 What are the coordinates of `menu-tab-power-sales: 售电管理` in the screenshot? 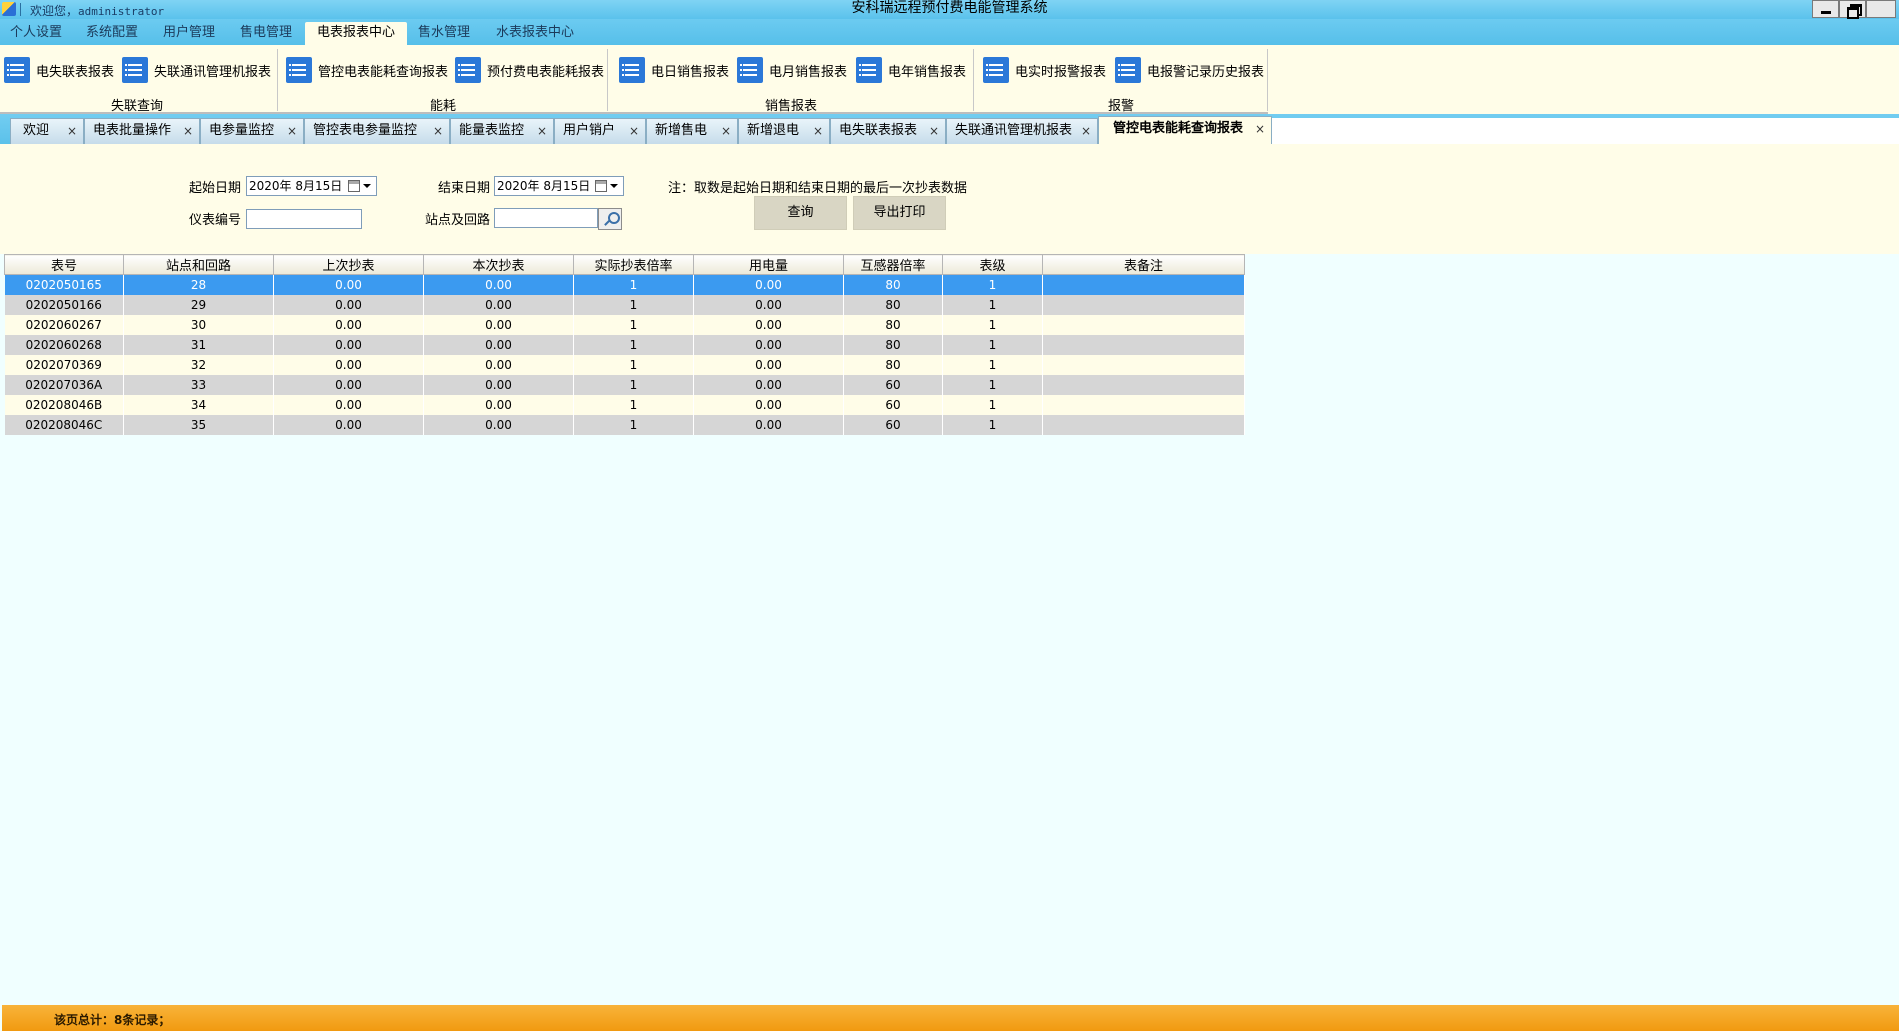 It's located at (266, 33).